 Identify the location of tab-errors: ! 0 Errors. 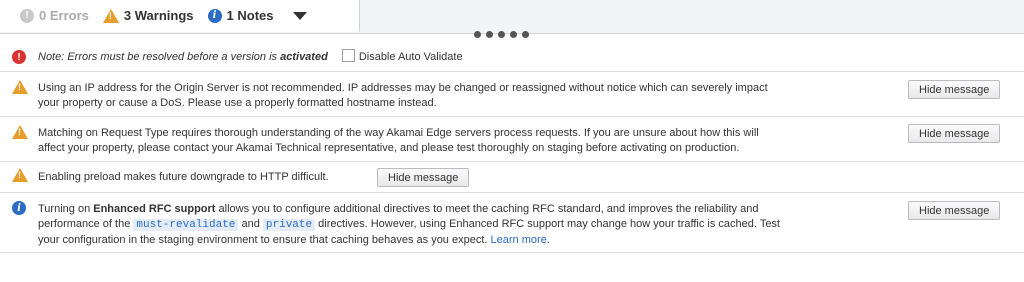
(54, 15).